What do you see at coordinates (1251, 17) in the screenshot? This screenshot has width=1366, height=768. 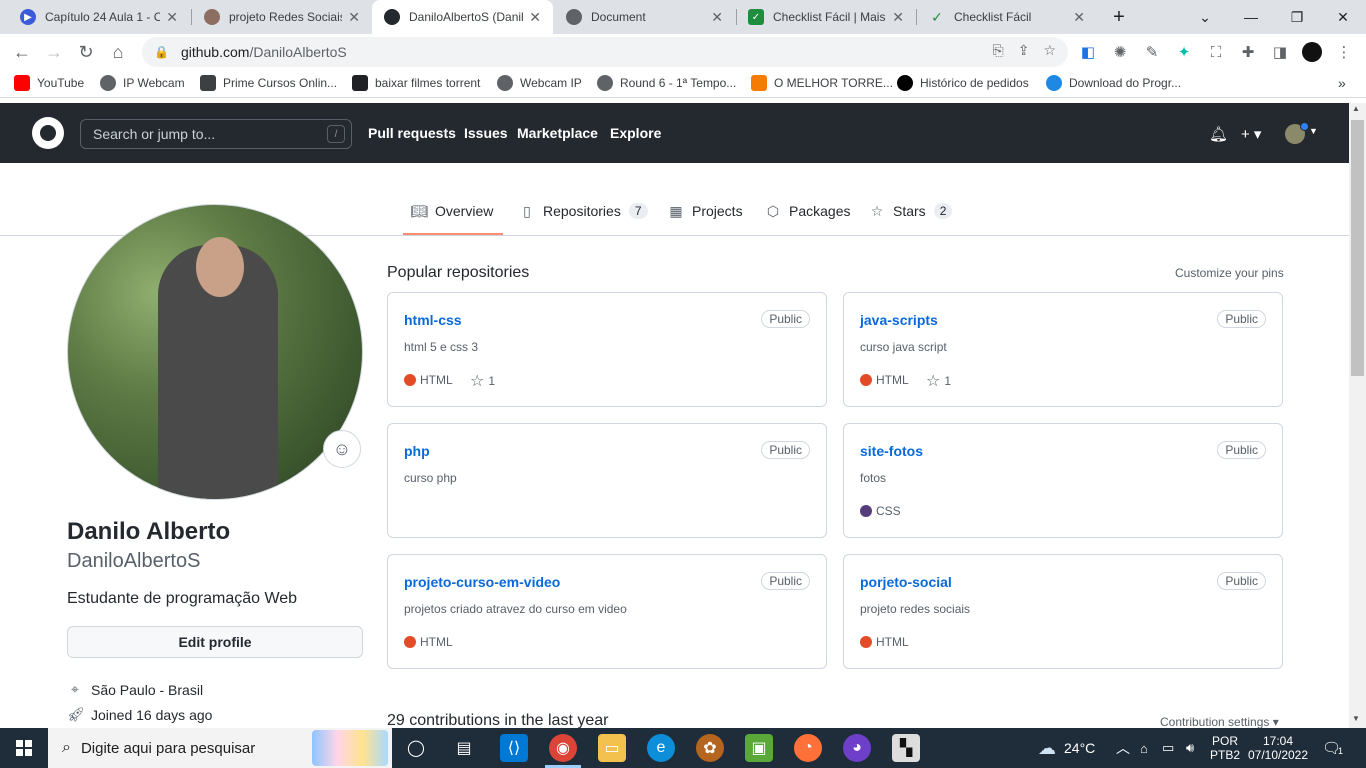 I see `minimize-icon: —` at bounding box center [1251, 17].